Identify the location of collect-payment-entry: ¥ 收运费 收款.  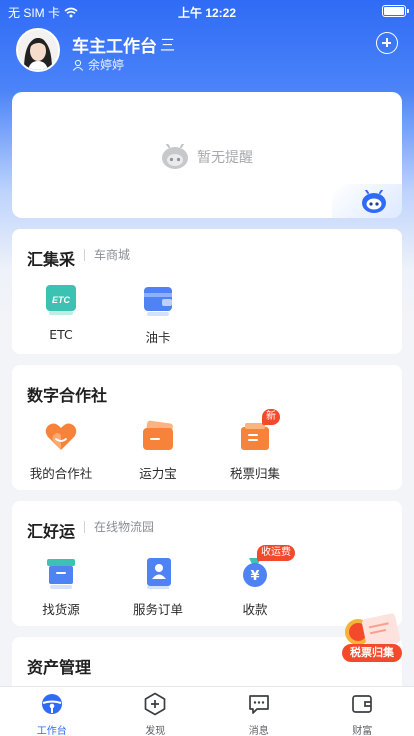
(255, 581).